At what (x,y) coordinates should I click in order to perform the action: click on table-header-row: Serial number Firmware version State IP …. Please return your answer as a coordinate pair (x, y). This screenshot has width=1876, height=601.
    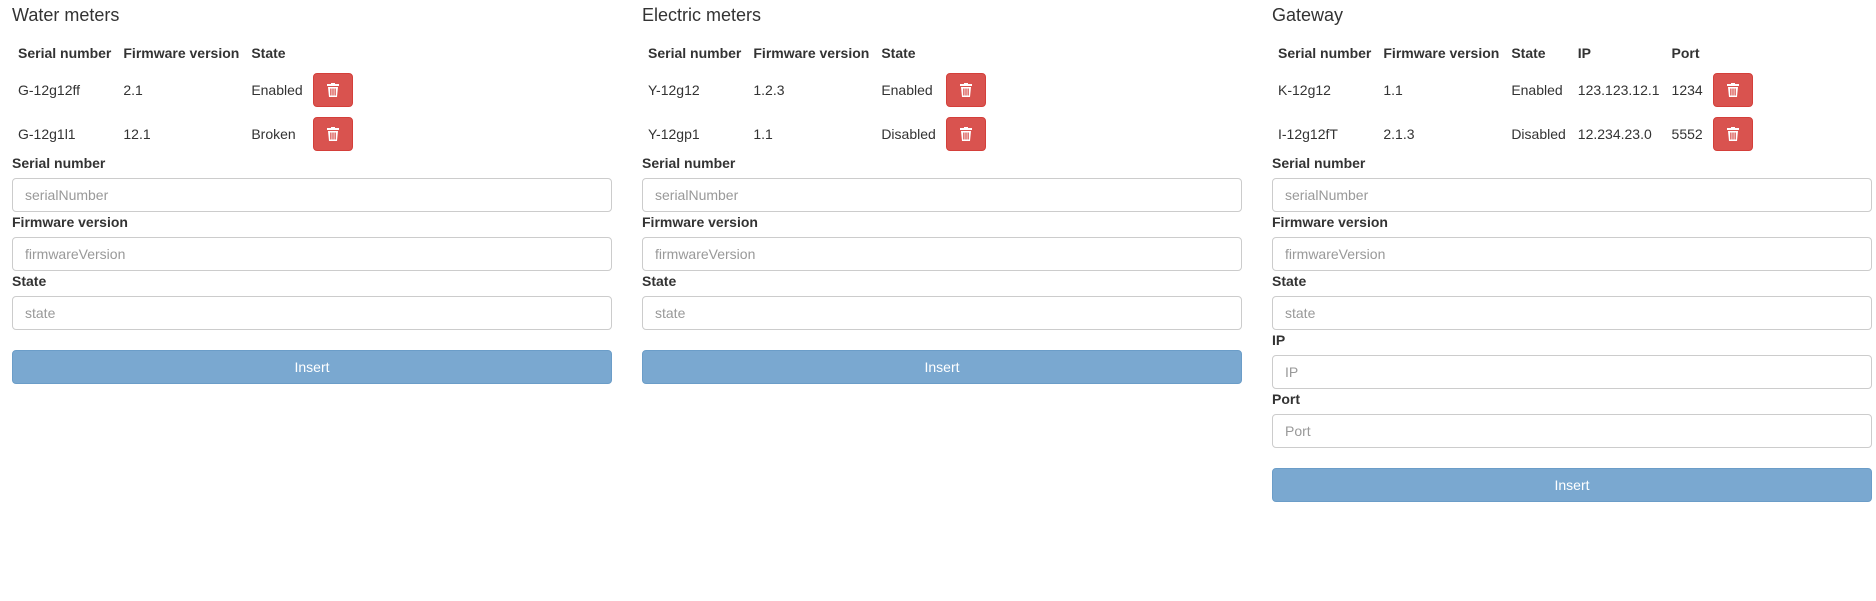
    Looking at the image, I should click on (1515, 52).